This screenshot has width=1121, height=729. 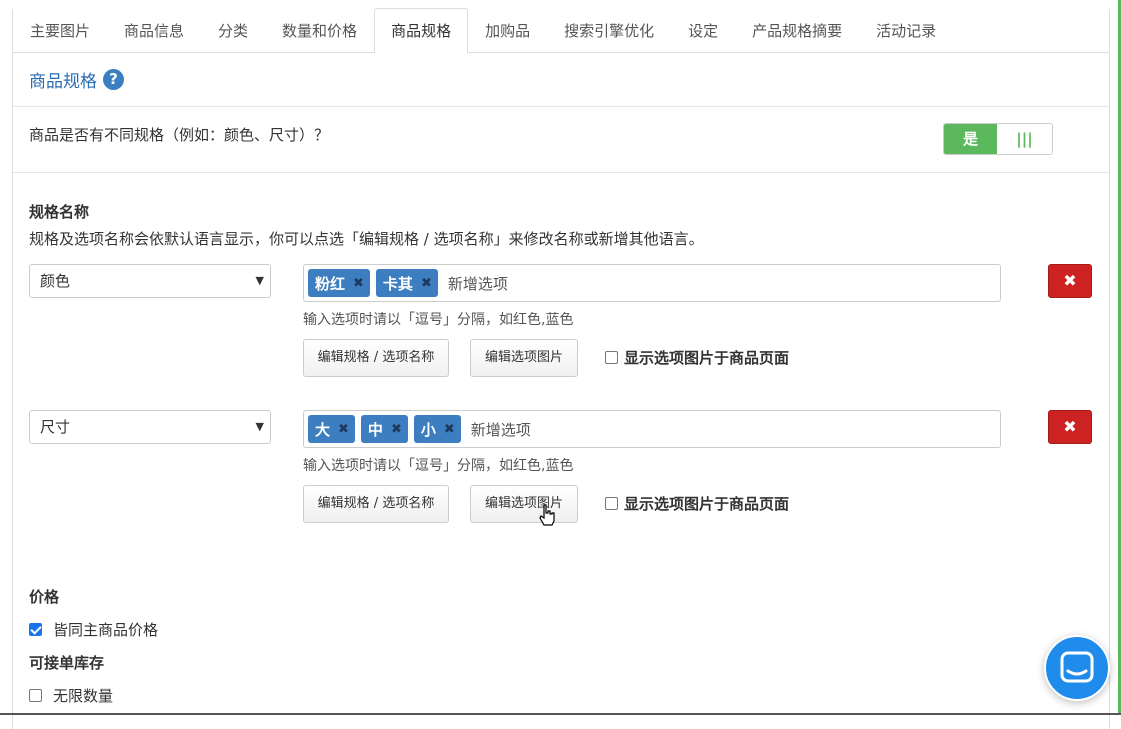 I want to click on option-tag: 卡其 ✖, so click(x=406, y=283).